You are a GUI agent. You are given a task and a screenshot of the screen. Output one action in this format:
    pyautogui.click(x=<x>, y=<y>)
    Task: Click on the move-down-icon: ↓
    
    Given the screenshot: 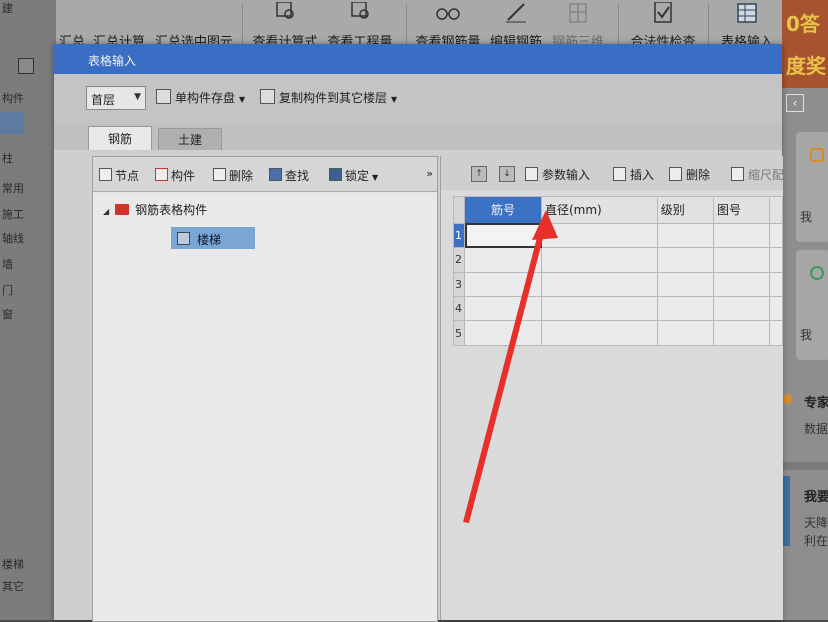 What is the action you would take?
    pyautogui.click(x=507, y=174)
    